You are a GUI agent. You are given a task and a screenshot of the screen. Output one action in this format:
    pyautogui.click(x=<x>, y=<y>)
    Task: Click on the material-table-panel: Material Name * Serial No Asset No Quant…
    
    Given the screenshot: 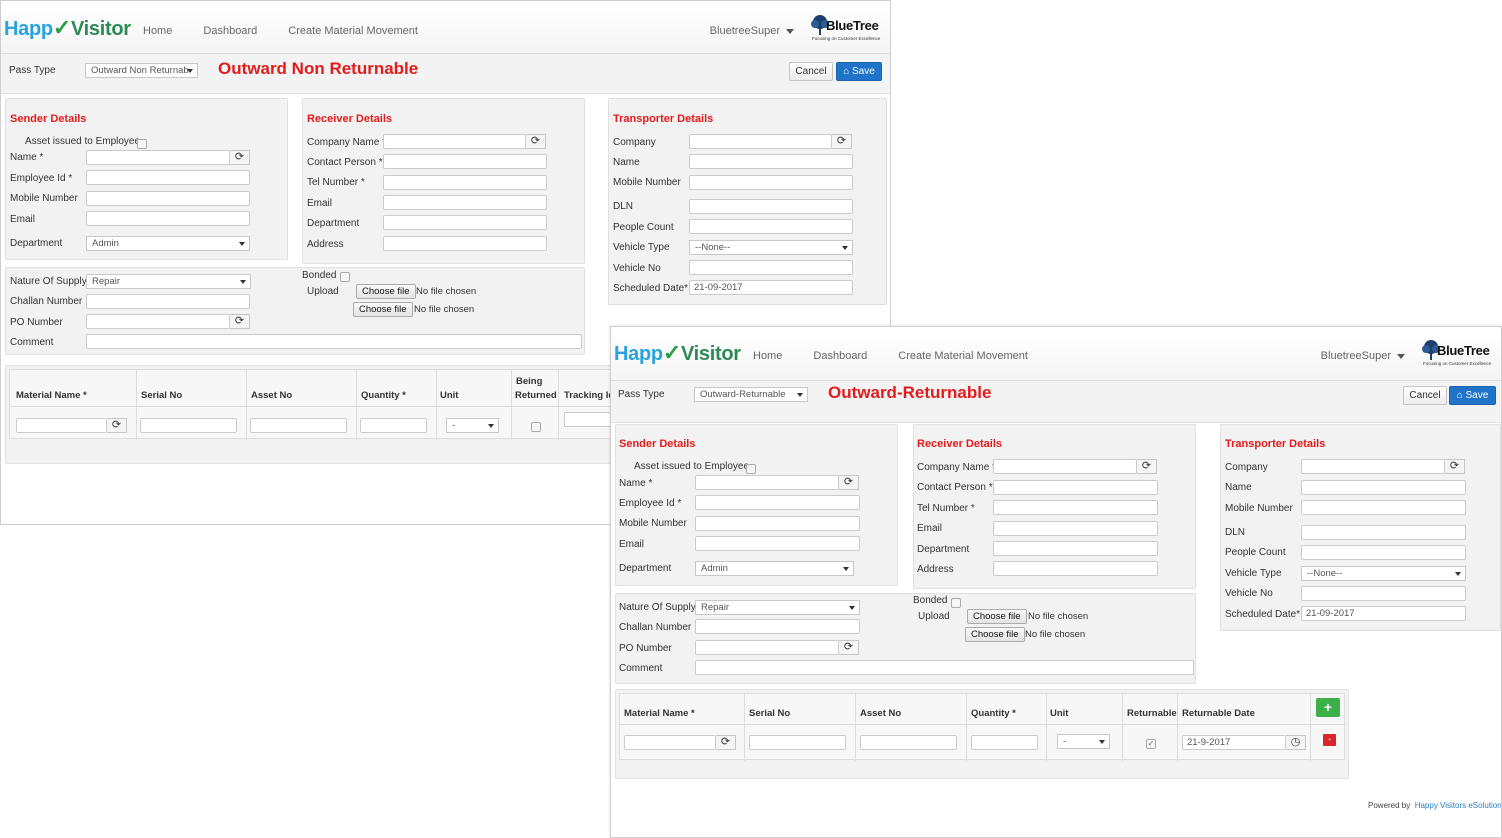 What is the action you would take?
    pyautogui.click(x=317, y=414)
    